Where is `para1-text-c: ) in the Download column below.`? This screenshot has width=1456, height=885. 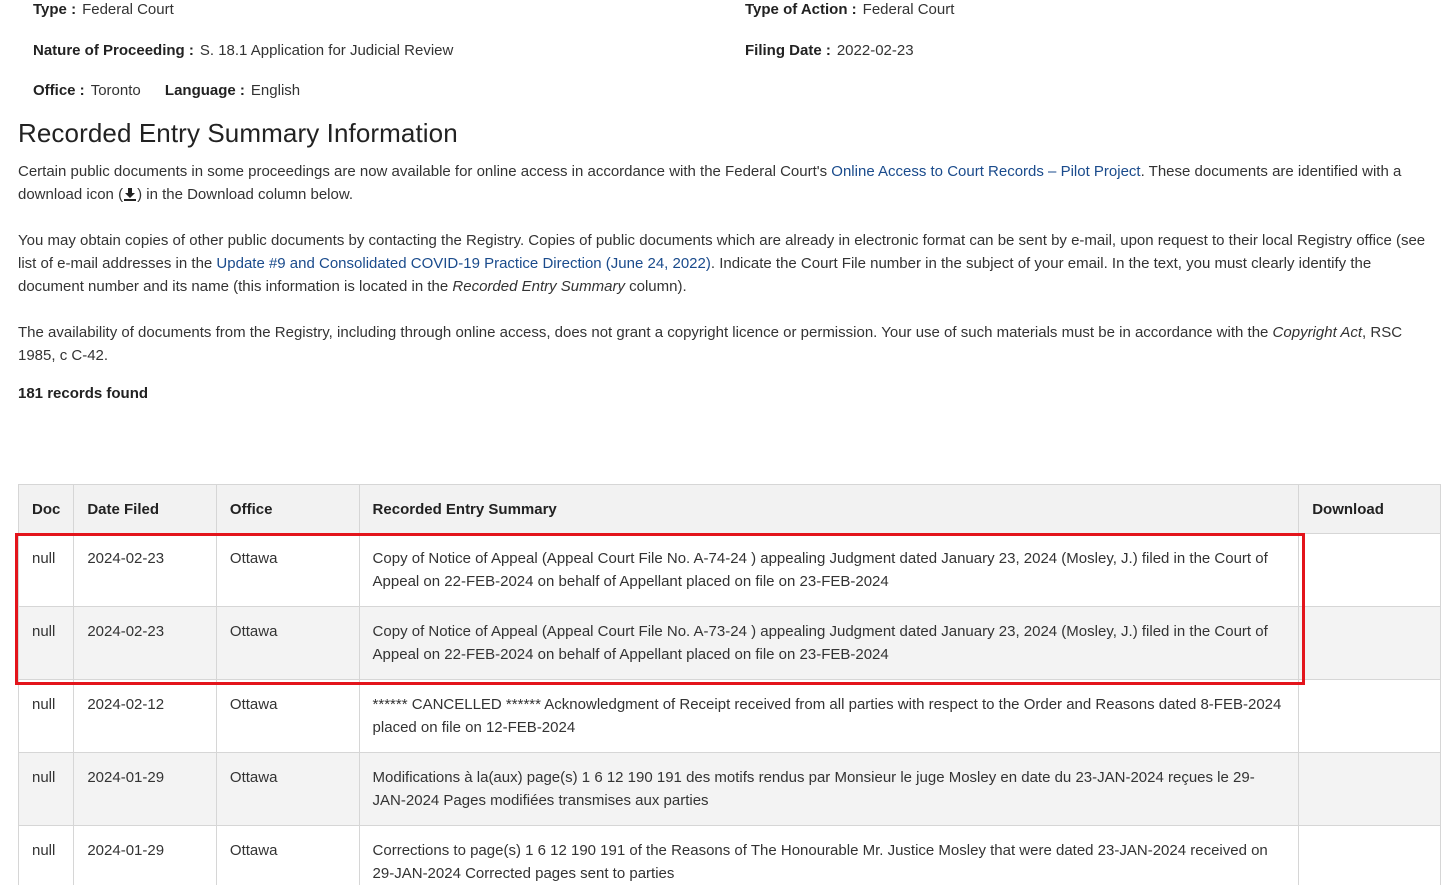 para1-text-c: ) in the Download column below. is located at coordinates (245, 194).